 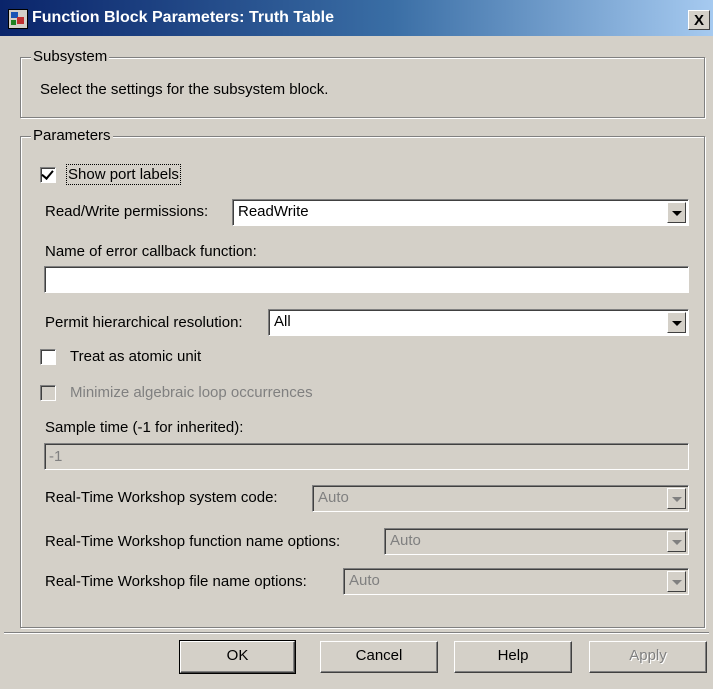 What do you see at coordinates (356, 18) in the screenshot?
I see `title-bar: Function Block Parameters: Truth Table X` at bounding box center [356, 18].